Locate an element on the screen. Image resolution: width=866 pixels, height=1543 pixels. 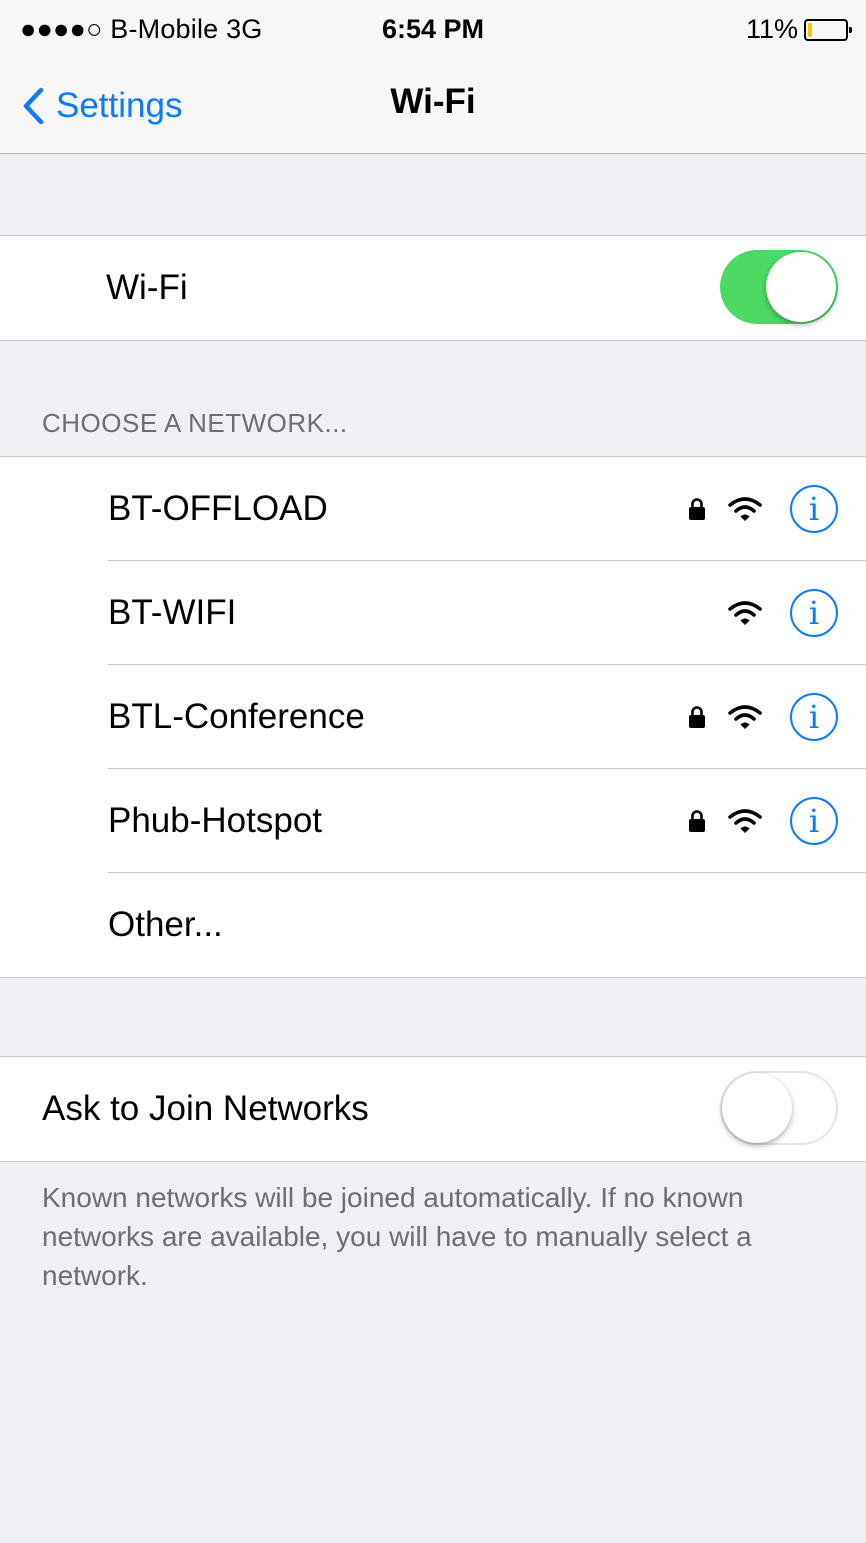
wifi-toggle-label: Wi-Fi is located at coordinates (147, 287).